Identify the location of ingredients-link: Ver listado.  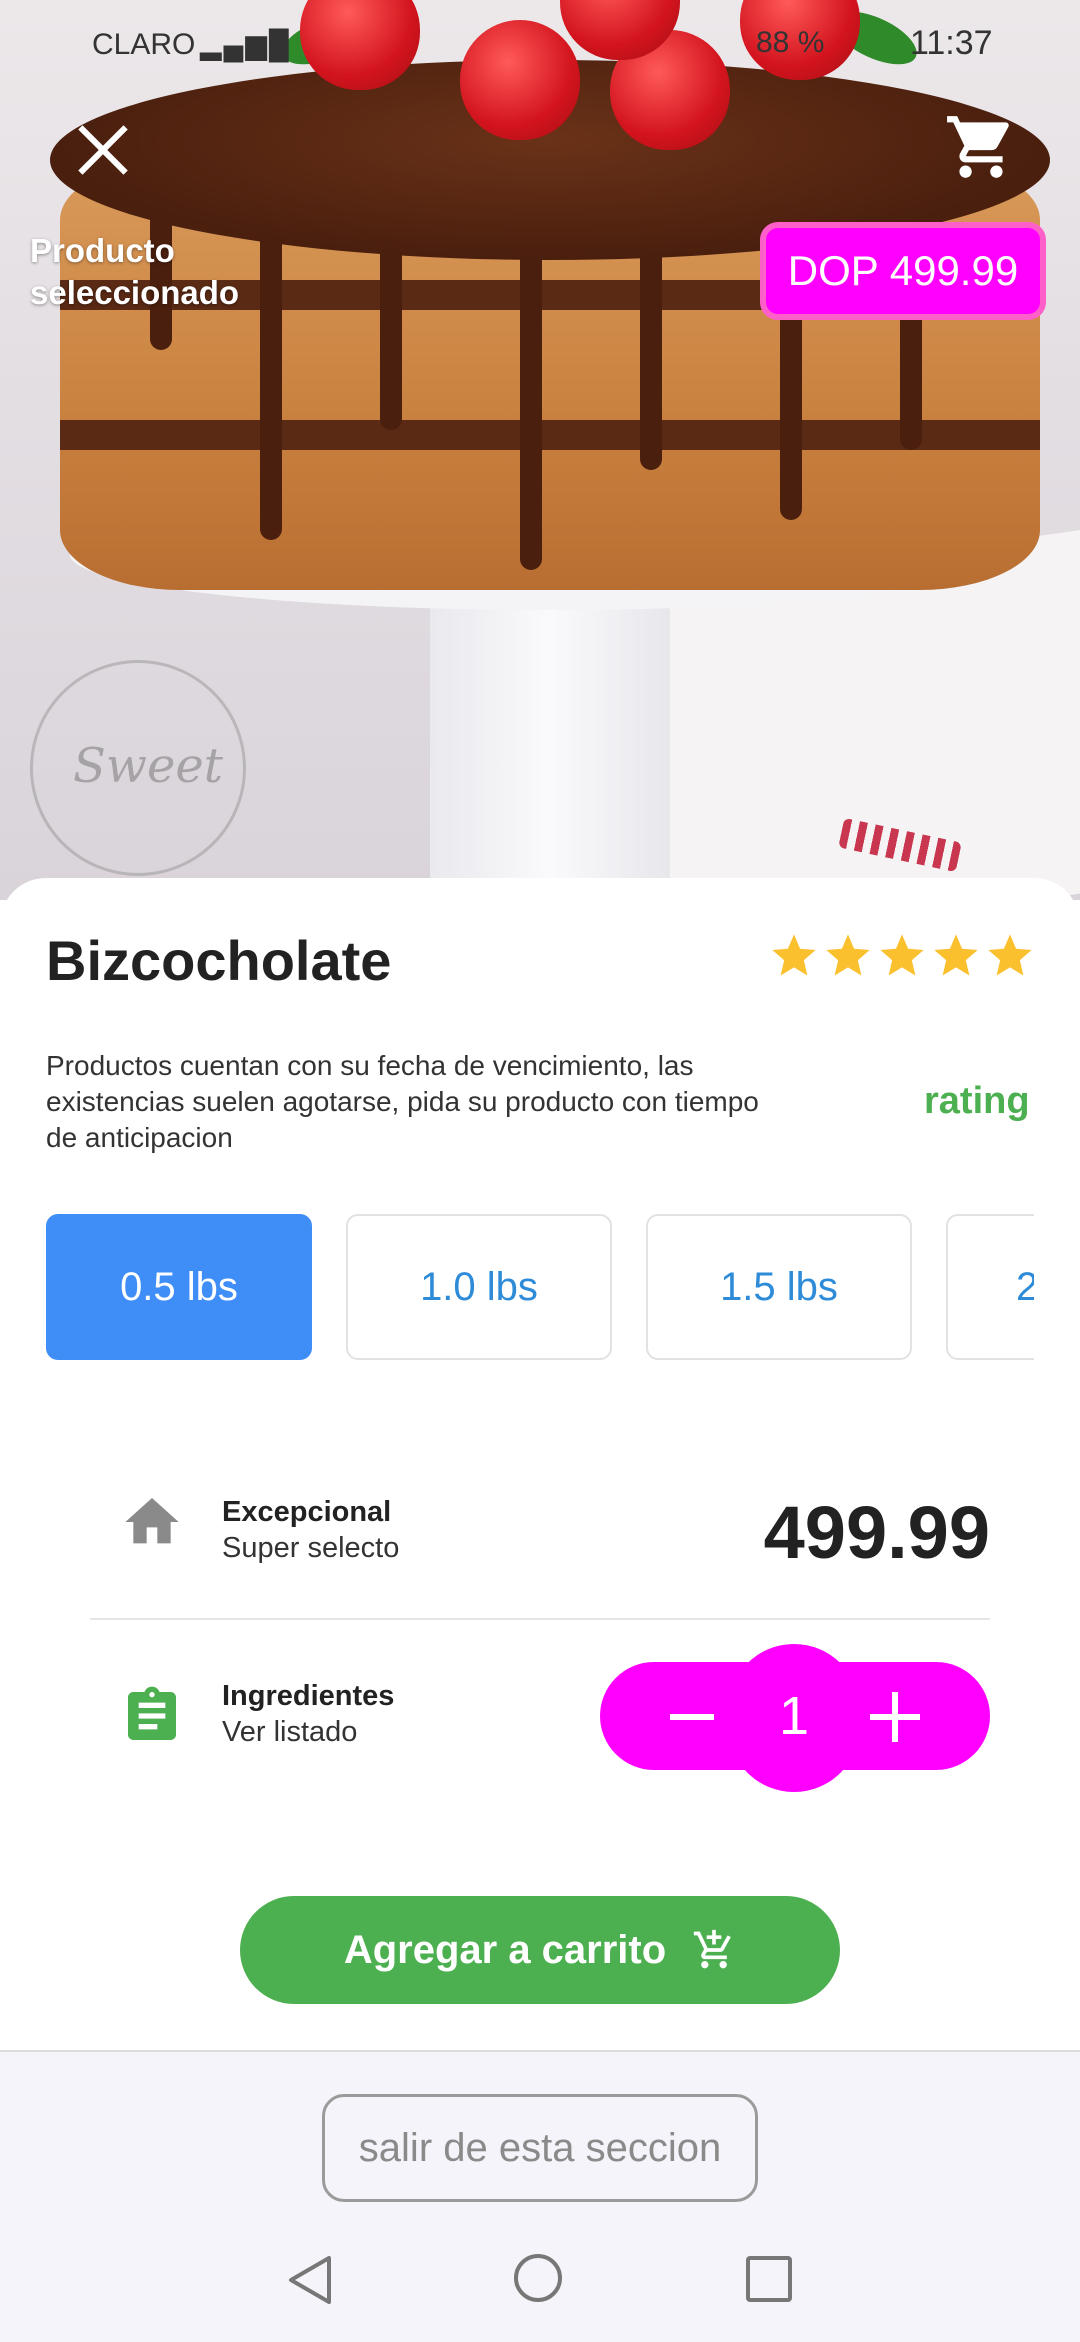
(289, 1732).